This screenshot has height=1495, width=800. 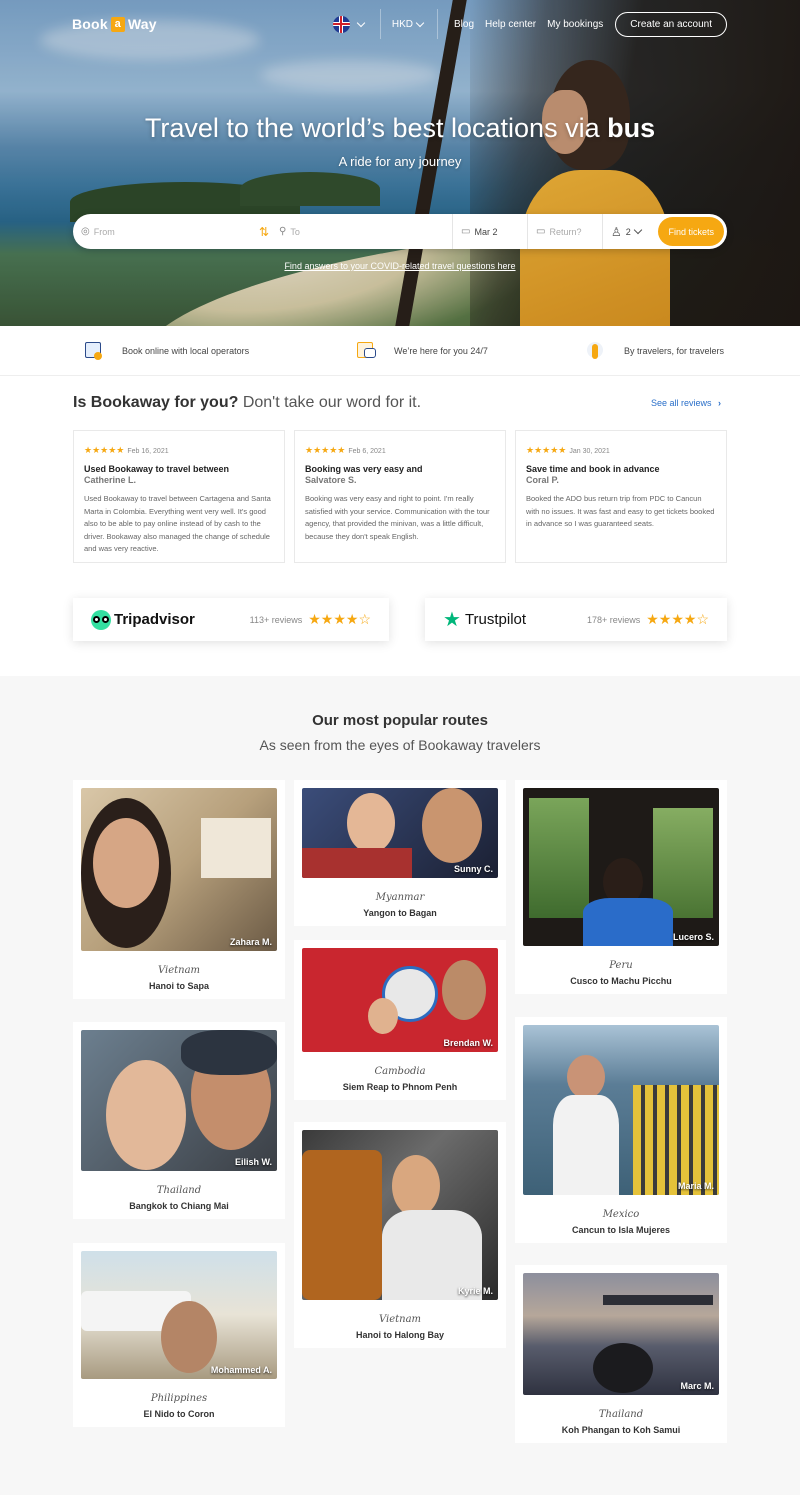 I want to click on route-card: Lucero S. Peru Cusco to Machu Picchu, so click(x=621, y=887).